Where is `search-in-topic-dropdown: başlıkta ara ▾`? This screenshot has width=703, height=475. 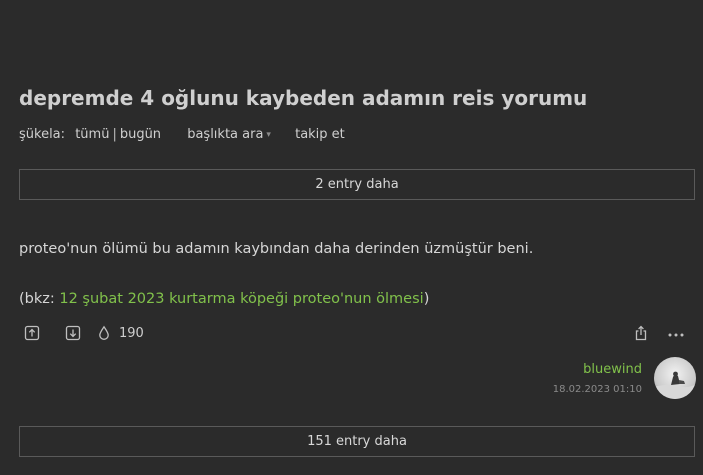 search-in-topic-dropdown: başlıkta ara ▾ is located at coordinates (229, 134).